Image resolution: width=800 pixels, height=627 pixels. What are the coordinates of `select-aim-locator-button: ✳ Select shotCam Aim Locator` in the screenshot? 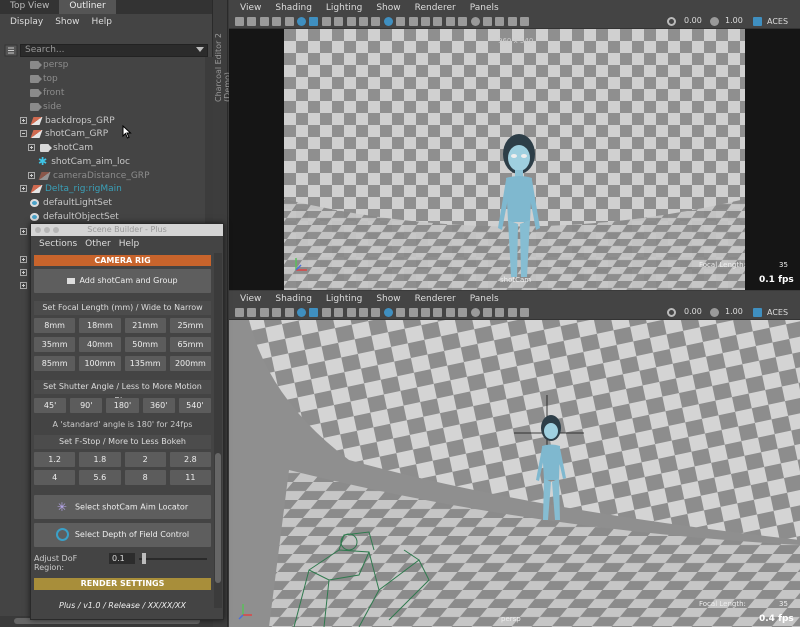 It's located at (122, 507).